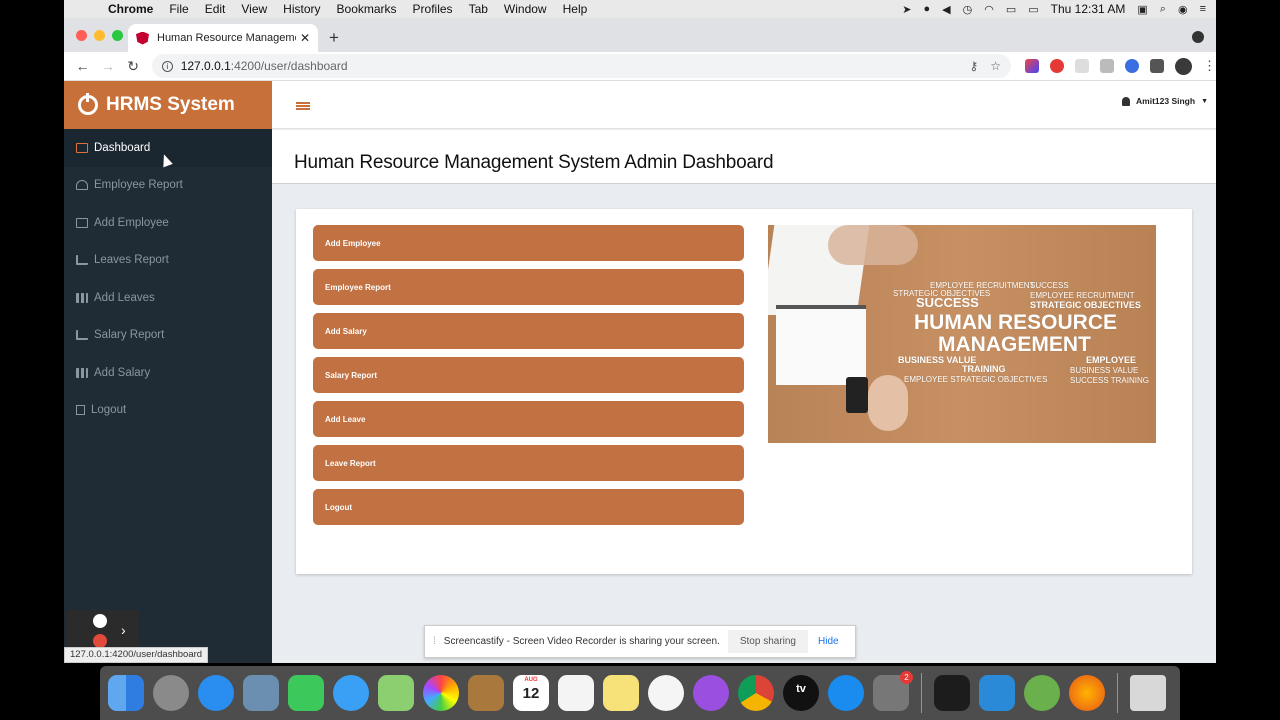  Describe the element at coordinates (486, 693) in the screenshot. I see `contacts-icon` at that location.